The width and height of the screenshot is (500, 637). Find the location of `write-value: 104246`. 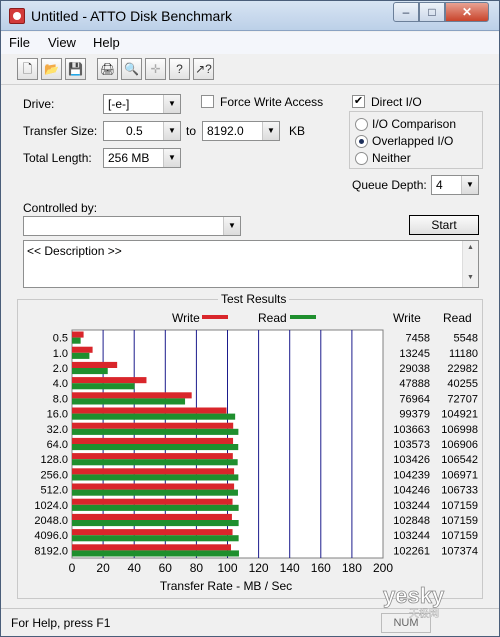

write-value: 104246 is located at coordinates (411, 491).